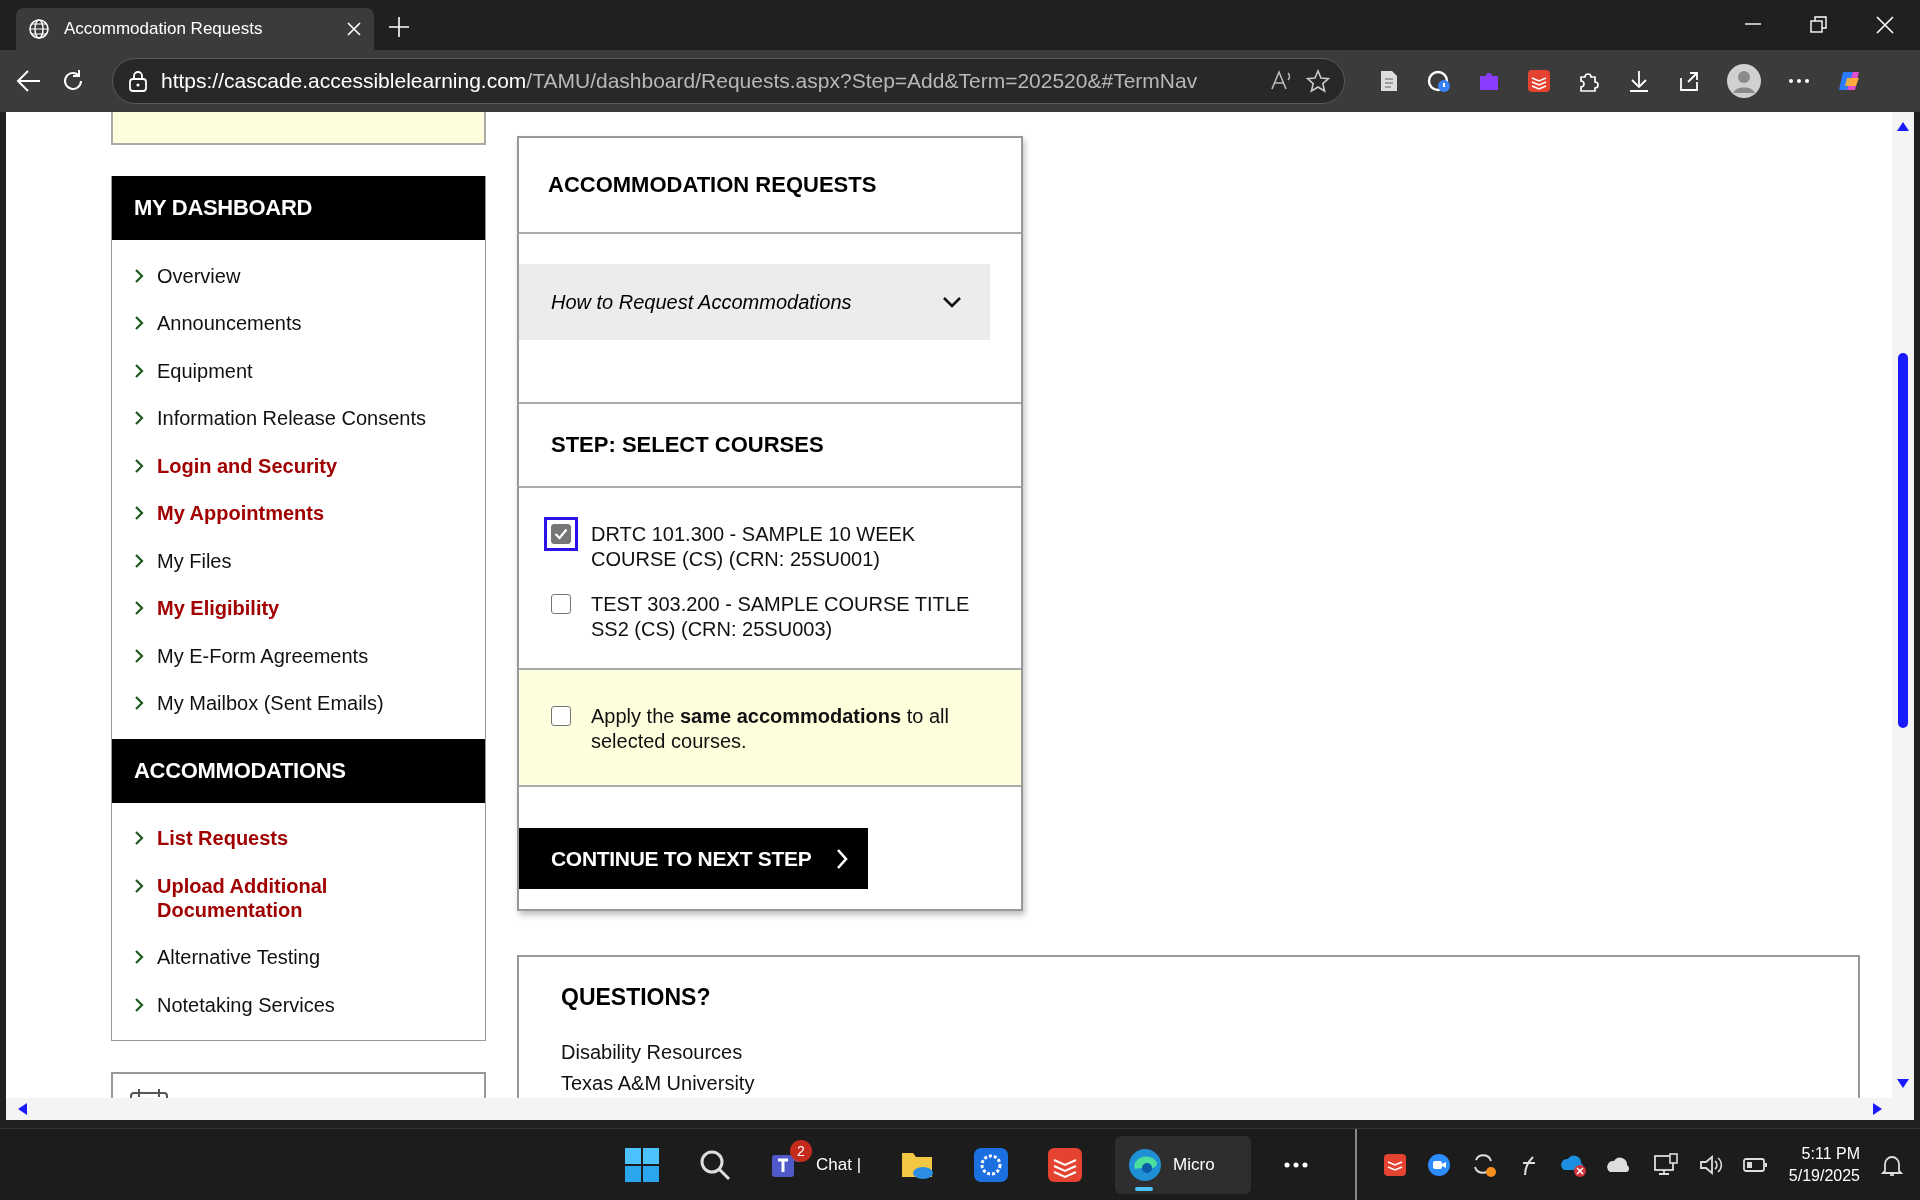 This screenshot has width=1920, height=1200. What do you see at coordinates (241, 513) in the screenshot?
I see `nav-link: My Appointments` at bounding box center [241, 513].